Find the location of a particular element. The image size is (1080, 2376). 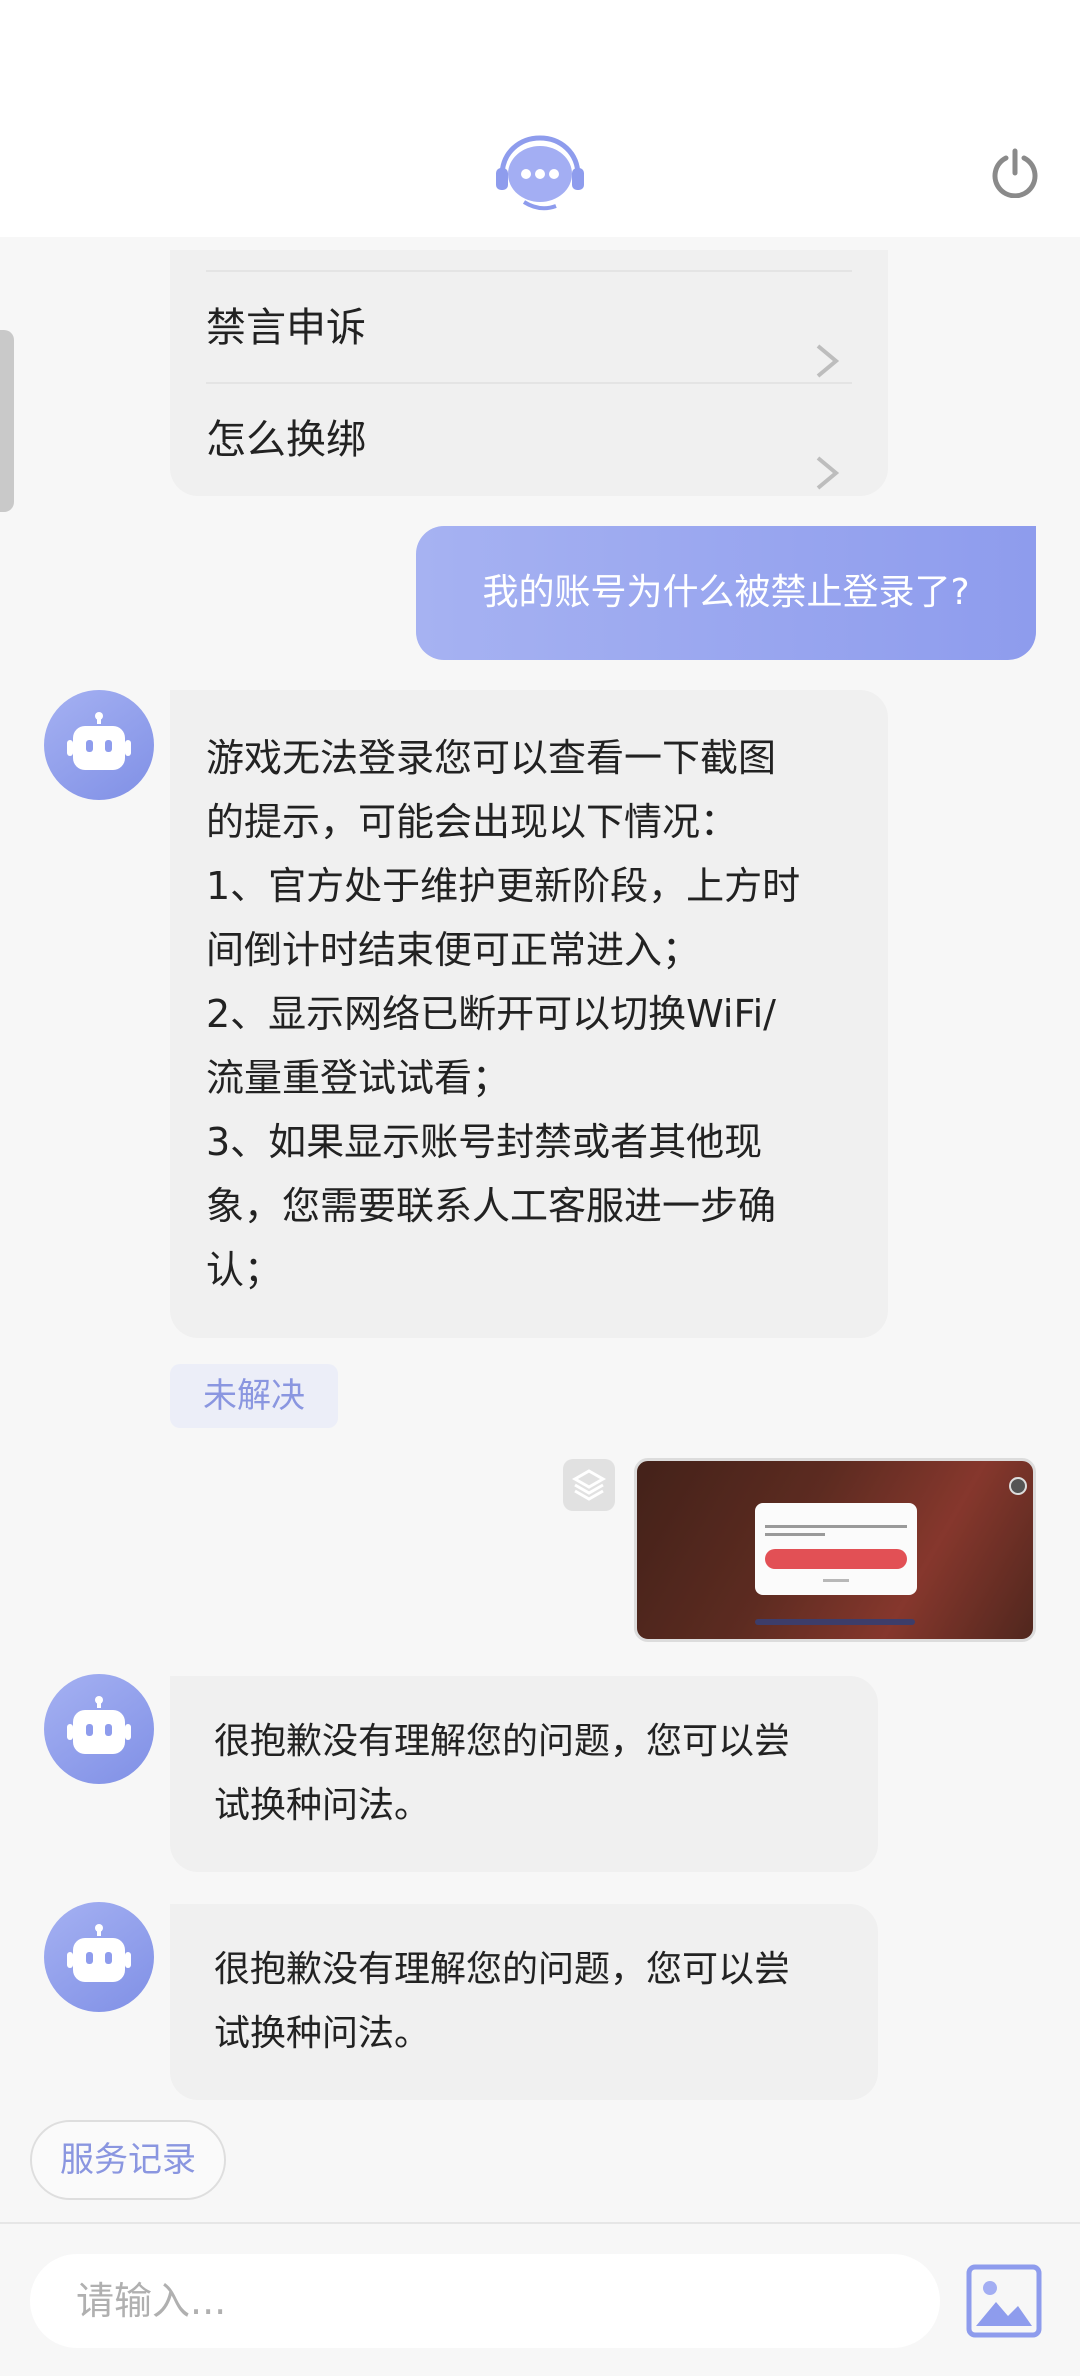

power-icon is located at coordinates (1015, 173).